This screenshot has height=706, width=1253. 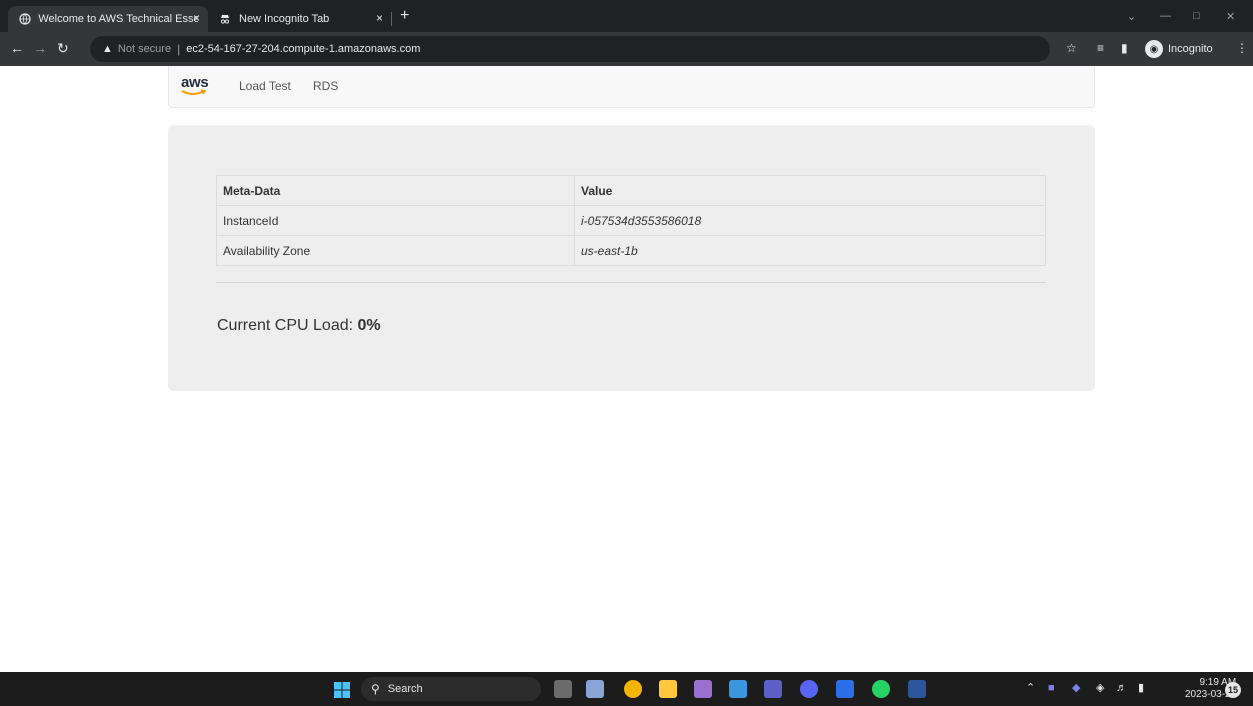 I want to click on word-icon, so click(x=917, y=689).